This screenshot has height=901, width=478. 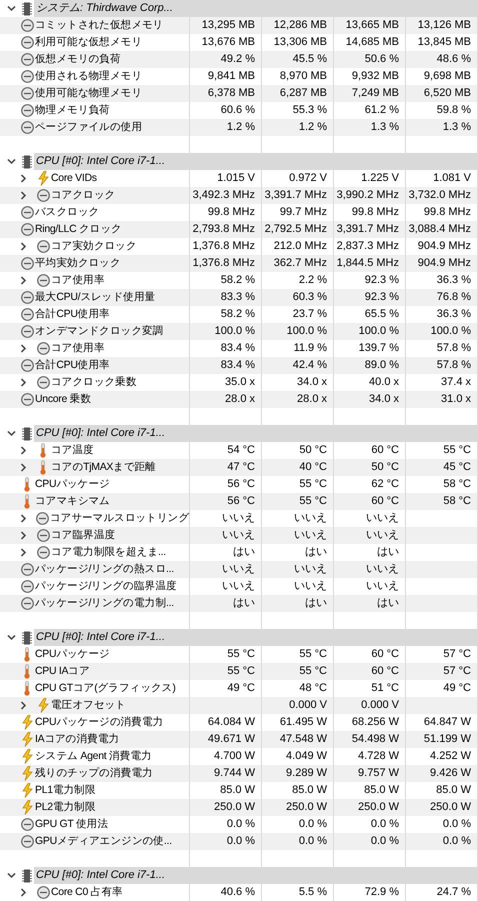 I want to click on sensor-label: バスクロック, so click(x=67, y=212).